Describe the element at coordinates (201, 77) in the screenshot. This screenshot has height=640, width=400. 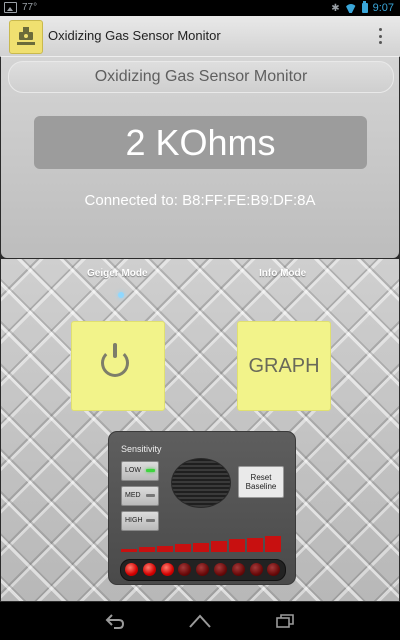
I see `monitor-title: Oxidizing Gas Sensor Monitor` at that location.